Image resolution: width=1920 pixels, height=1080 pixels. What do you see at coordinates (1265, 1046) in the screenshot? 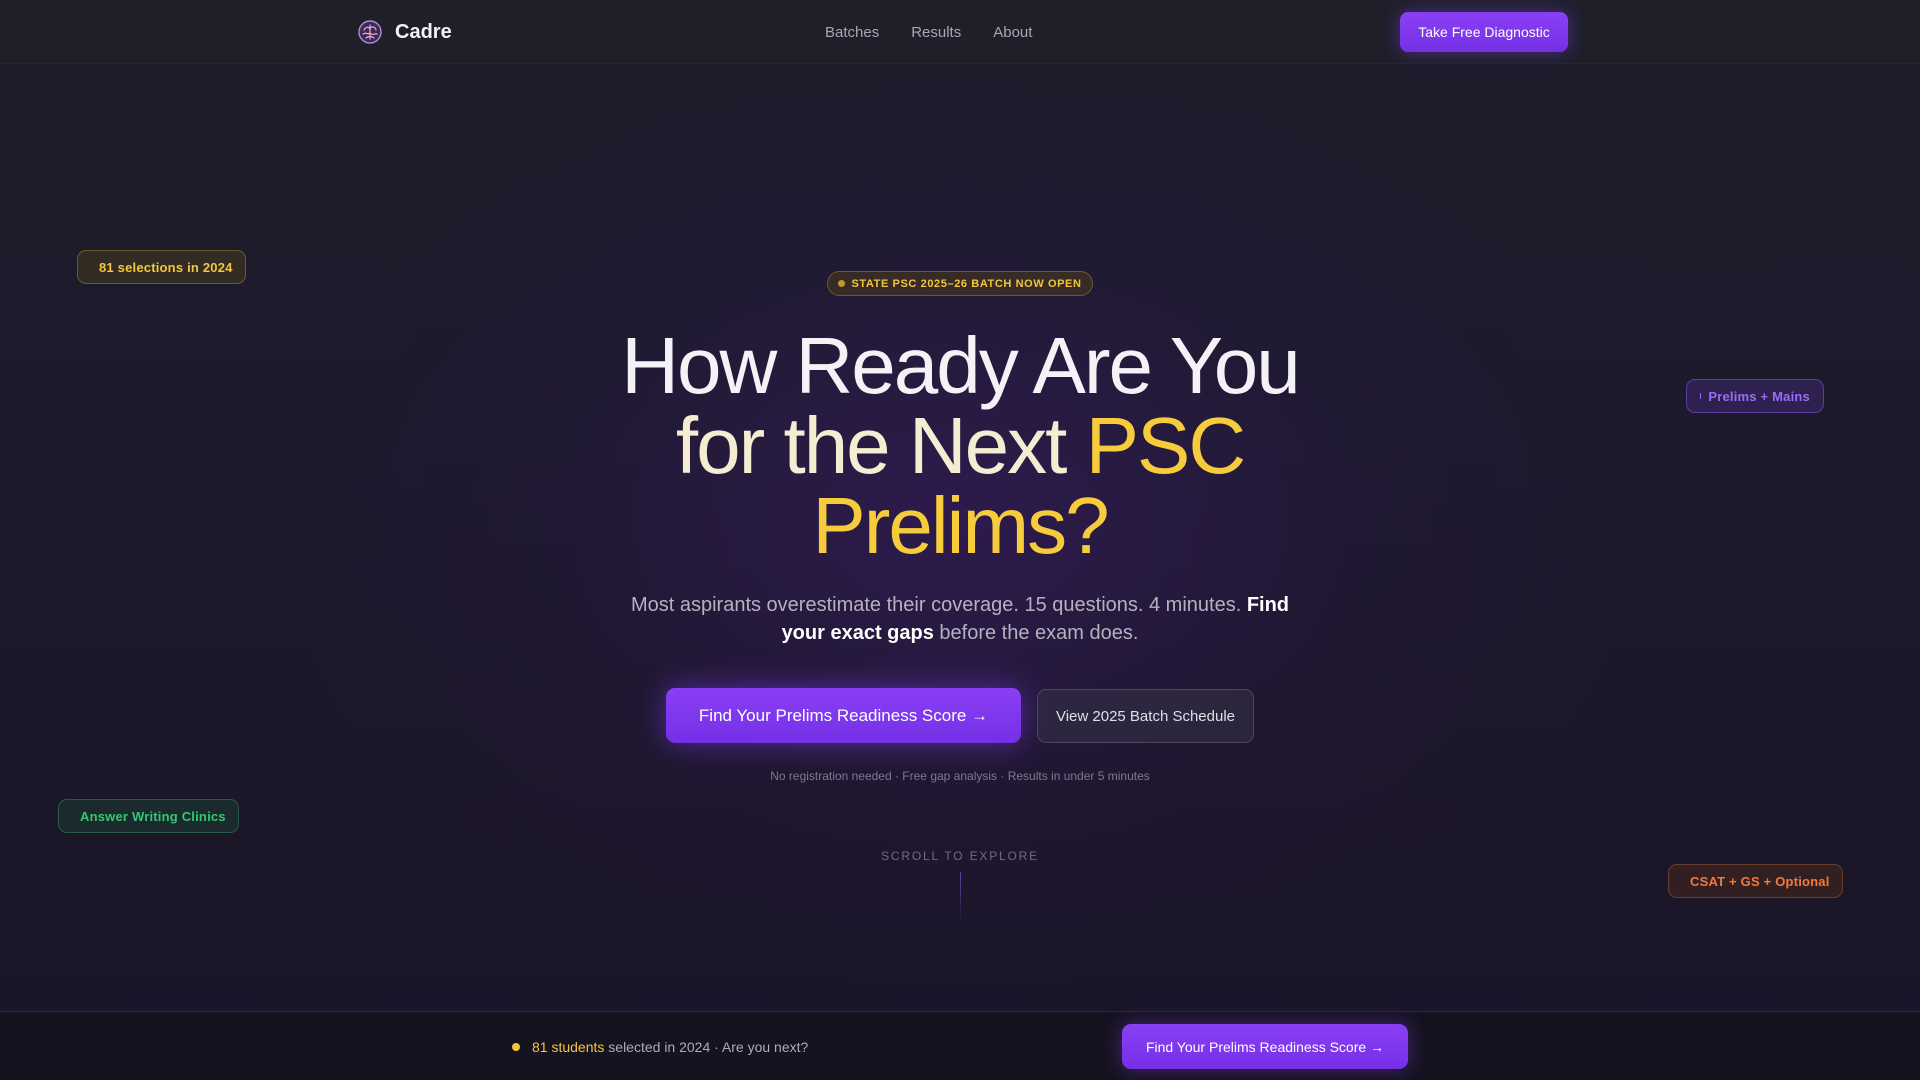
I see `bottom-readiness-button: Find Your Prelims Readiness Score →` at bounding box center [1265, 1046].